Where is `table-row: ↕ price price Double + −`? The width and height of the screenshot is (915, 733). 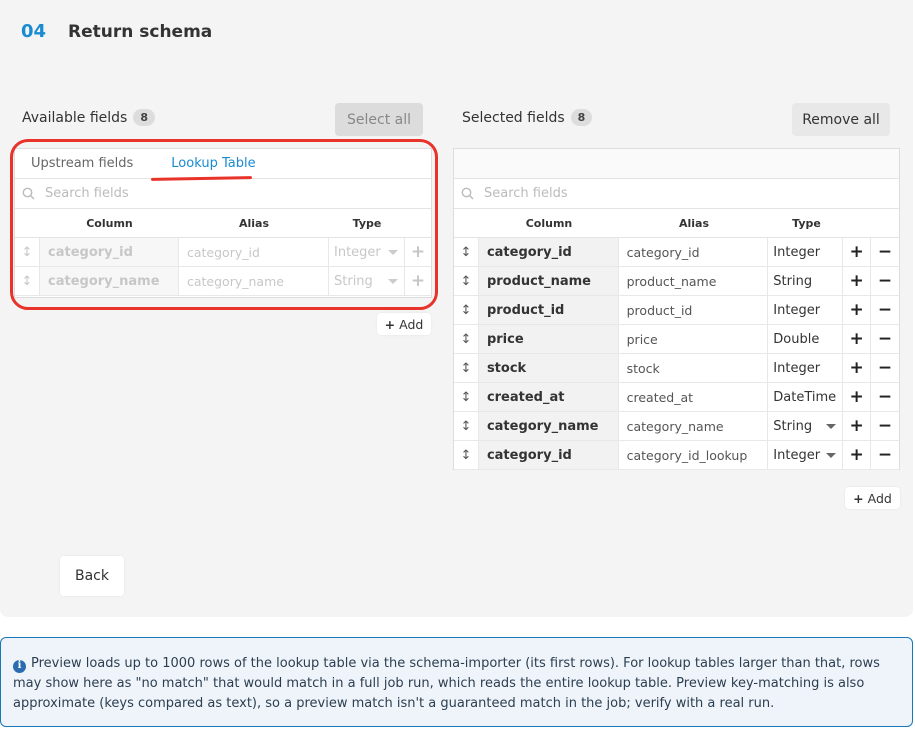
table-row: ↕ price price Double + − is located at coordinates (676, 339).